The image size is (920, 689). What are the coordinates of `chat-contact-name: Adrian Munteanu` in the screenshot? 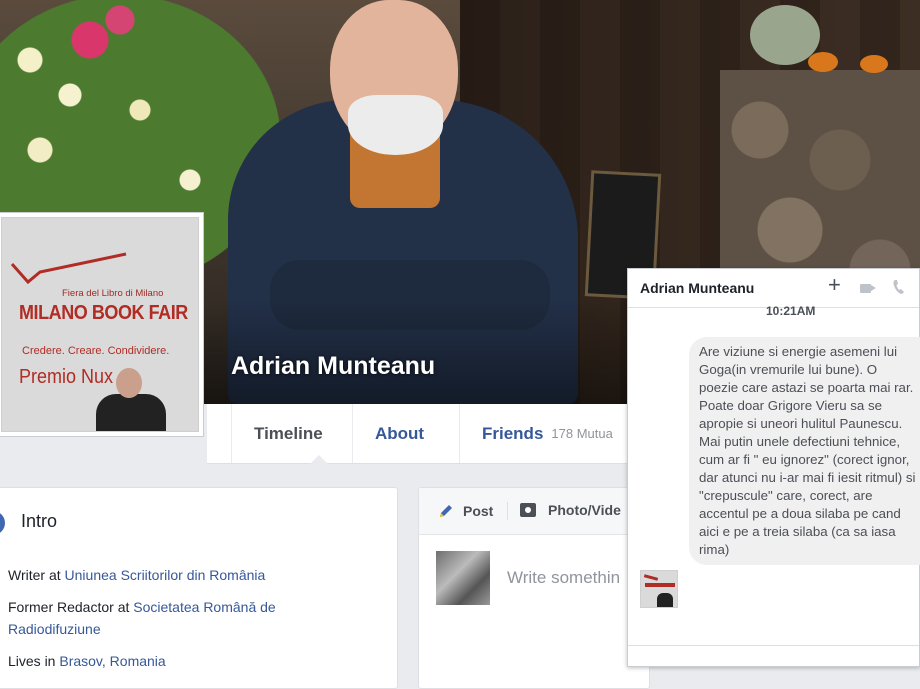 It's located at (697, 288).